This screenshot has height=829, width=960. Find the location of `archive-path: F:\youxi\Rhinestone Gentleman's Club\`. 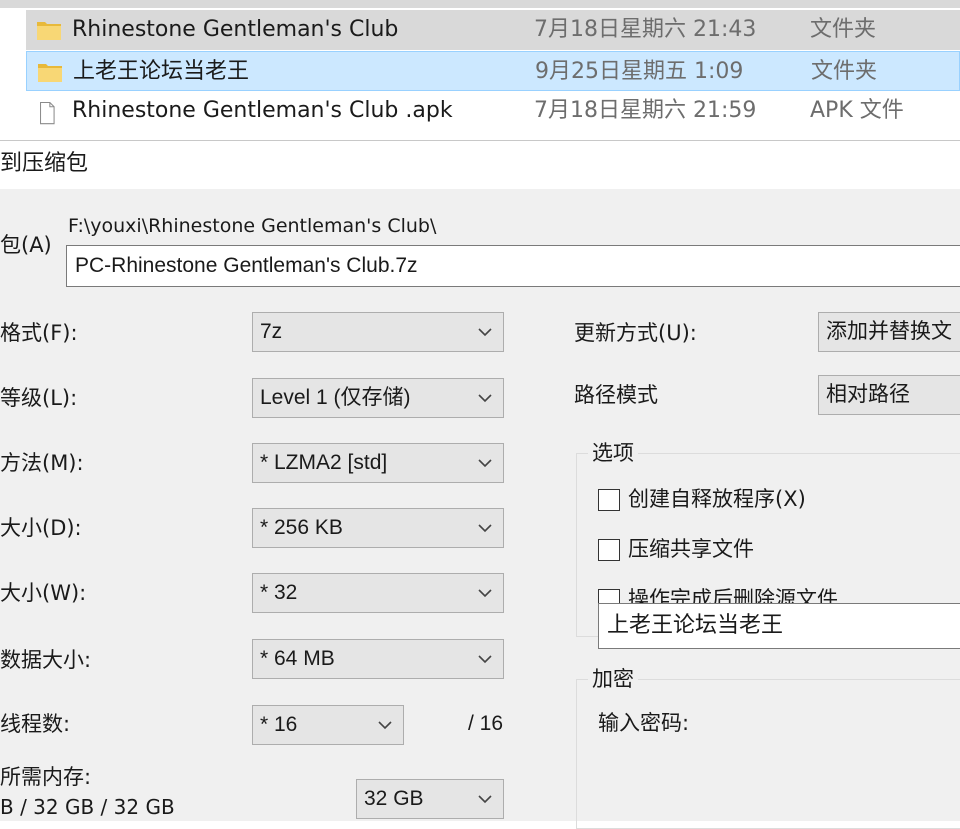

archive-path: F:\youxi\Rhinestone Gentleman's Club\ is located at coordinates (252, 226).